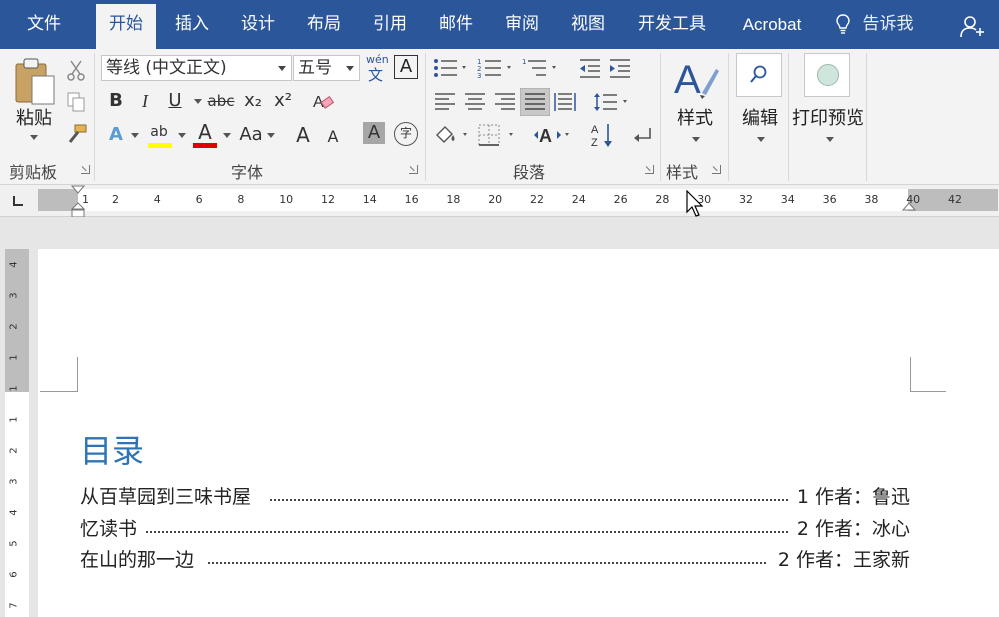  What do you see at coordinates (888, 24) in the screenshot?
I see `tell-me-search: 告诉我` at bounding box center [888, 24].